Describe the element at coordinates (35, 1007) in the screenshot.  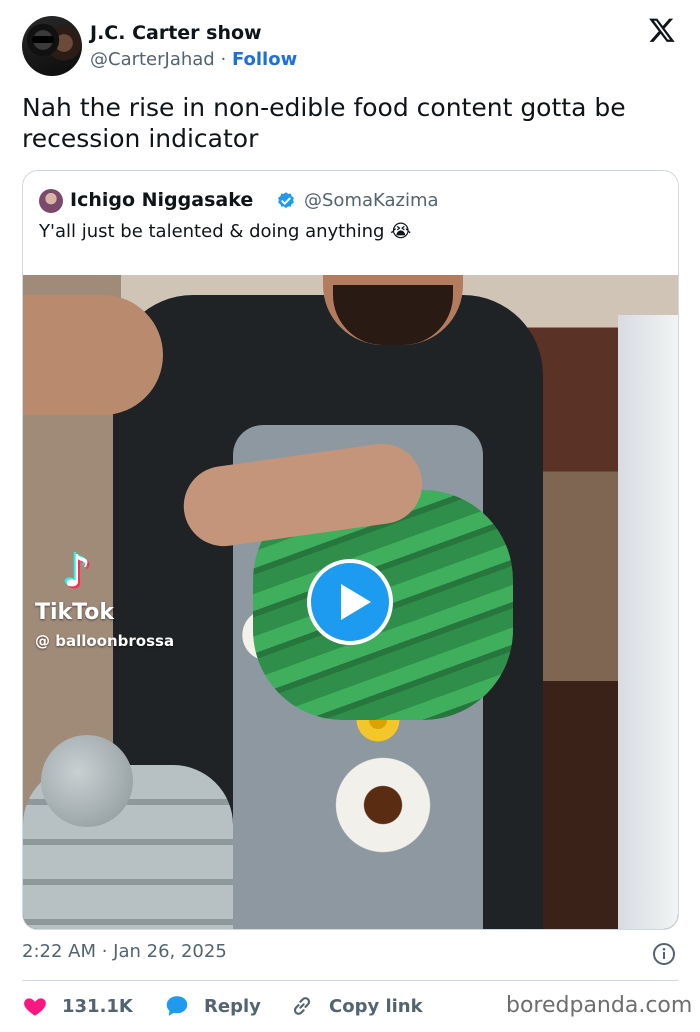
I see `heart-icon` at that location.